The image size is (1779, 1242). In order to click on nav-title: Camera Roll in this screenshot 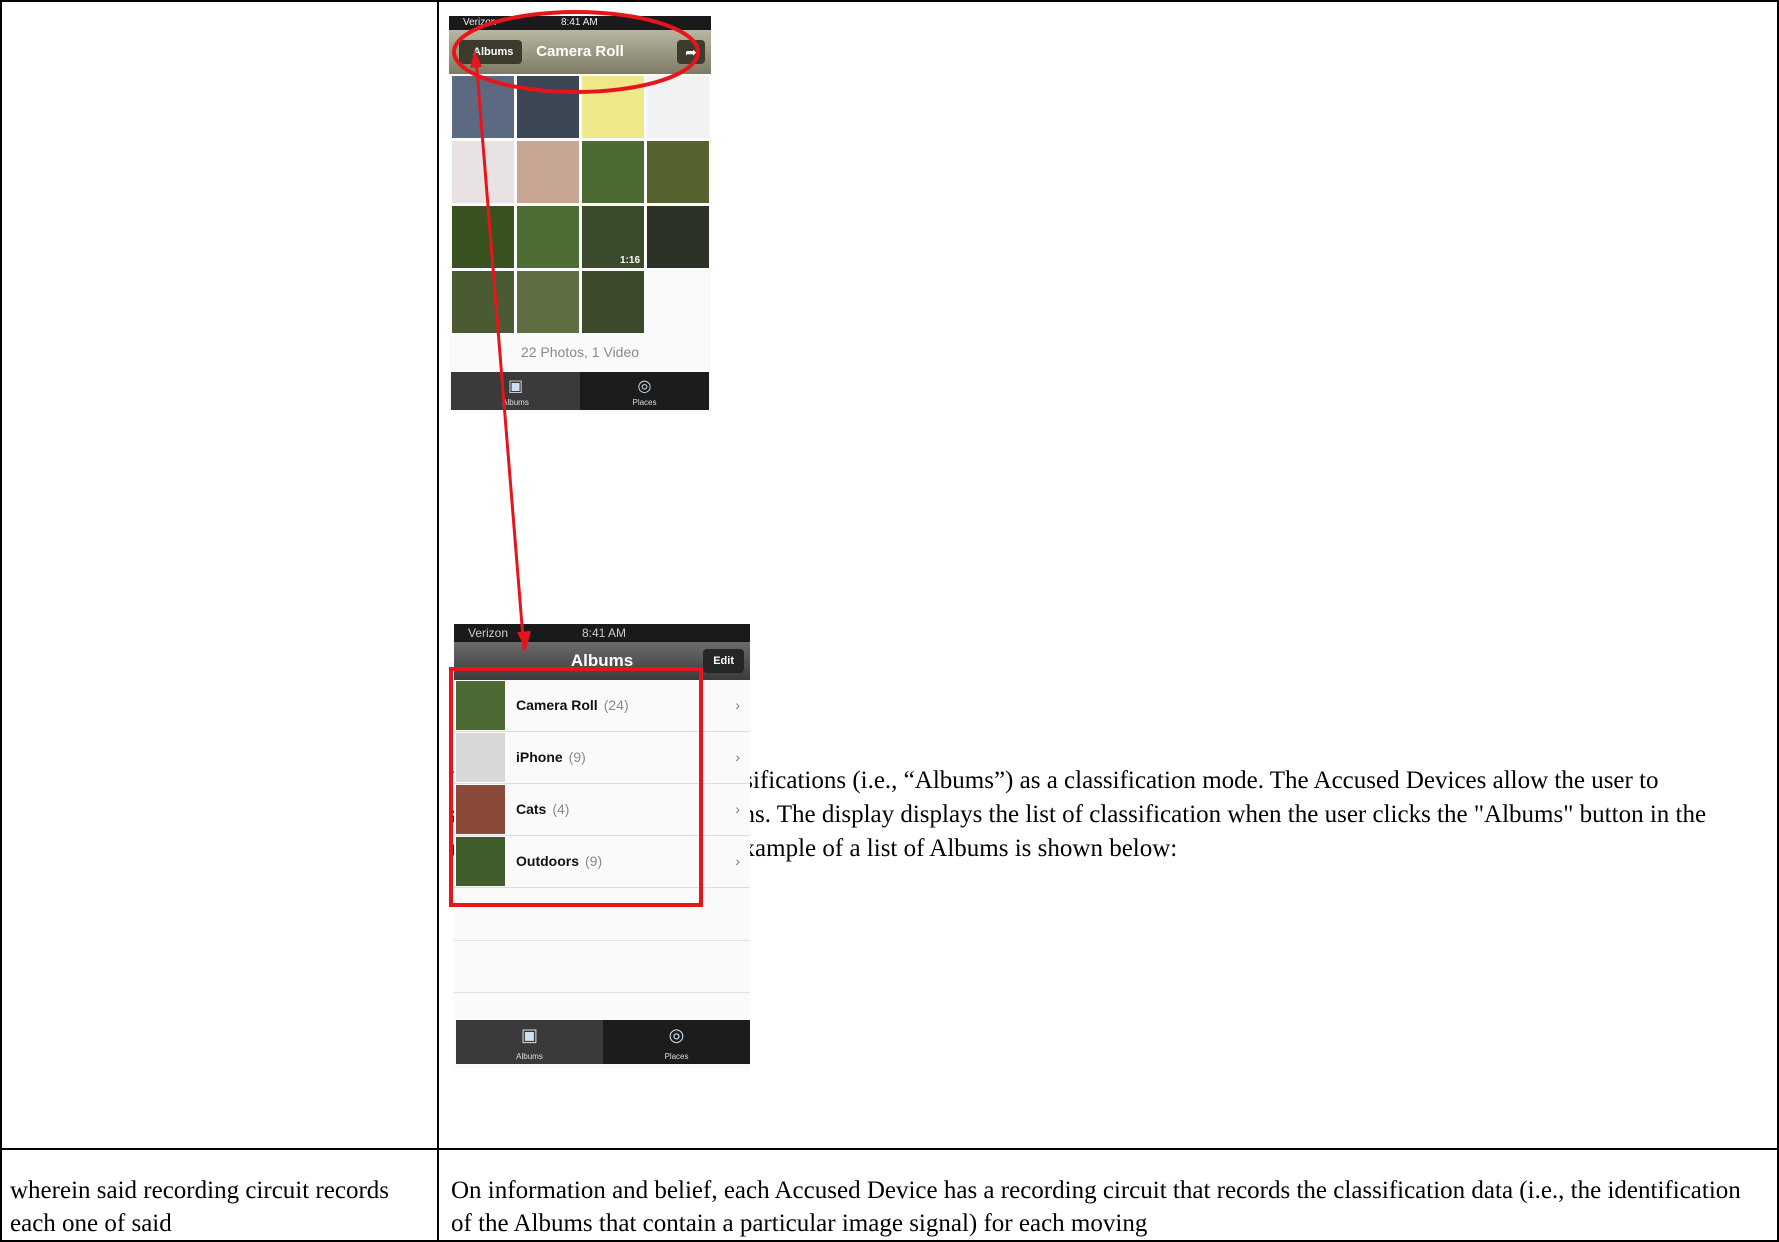, I will do `click(580, 51)`.